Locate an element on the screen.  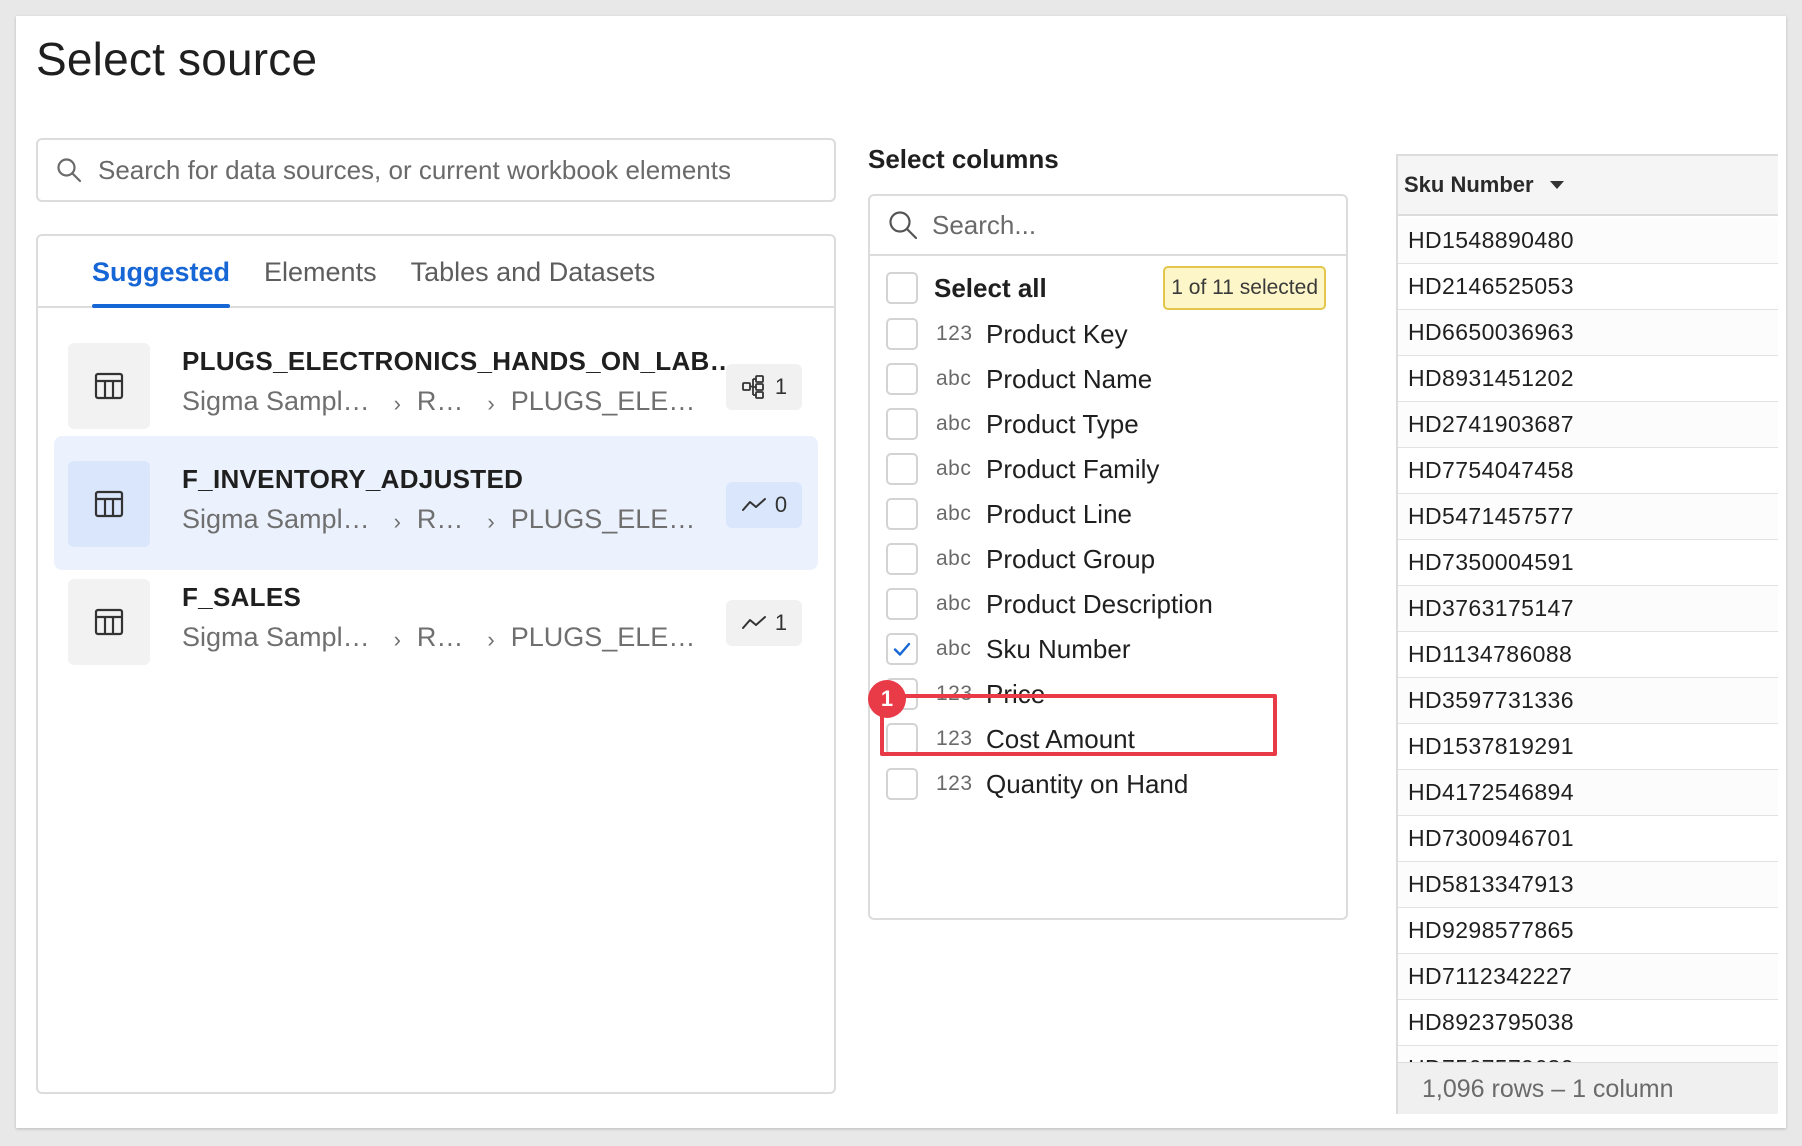
tab-suggested: Suggested is located at coordinates (161, 282).